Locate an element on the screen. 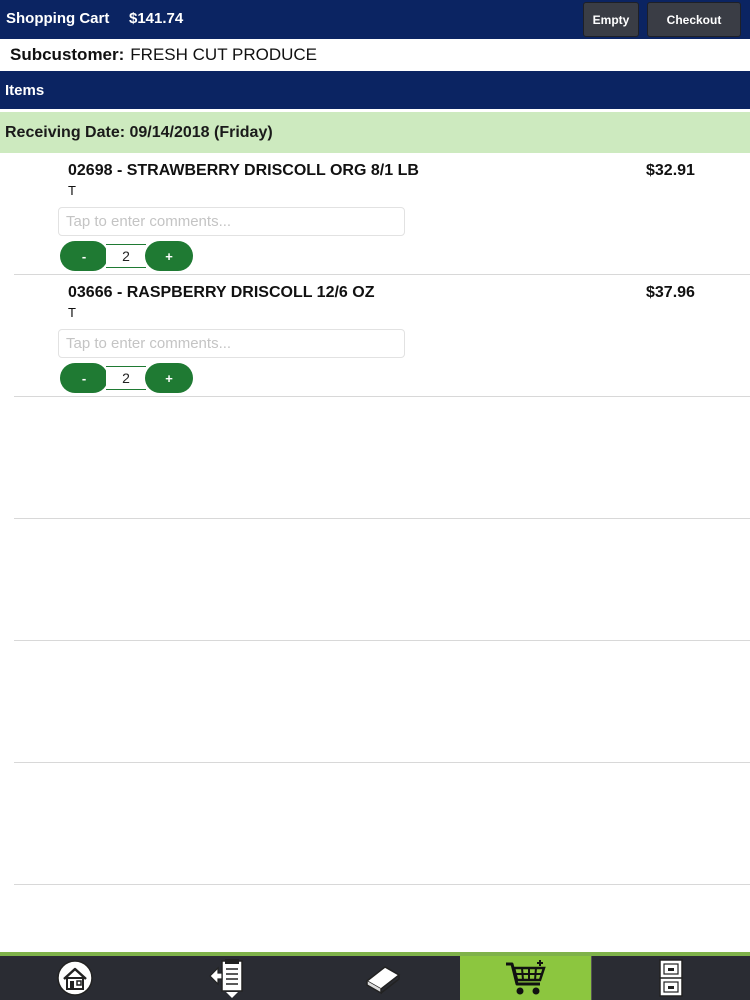 This screenshot has height=1000, width=750. tab-catalog is located at coordinates (382, 978).